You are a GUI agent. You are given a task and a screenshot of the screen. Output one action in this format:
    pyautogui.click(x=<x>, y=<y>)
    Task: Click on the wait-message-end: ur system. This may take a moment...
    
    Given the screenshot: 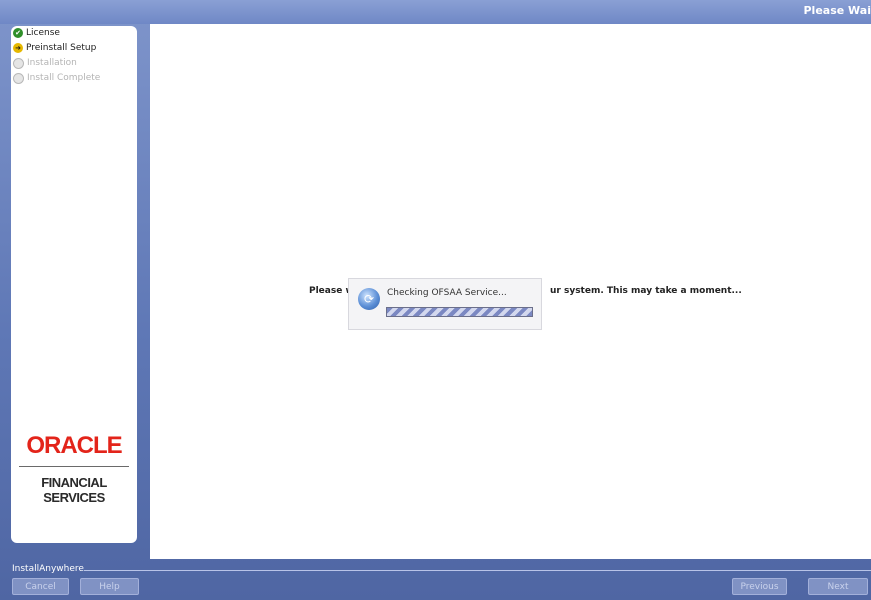 What is the action you would take?
    pyautogui.click(x=646, y=291)
    